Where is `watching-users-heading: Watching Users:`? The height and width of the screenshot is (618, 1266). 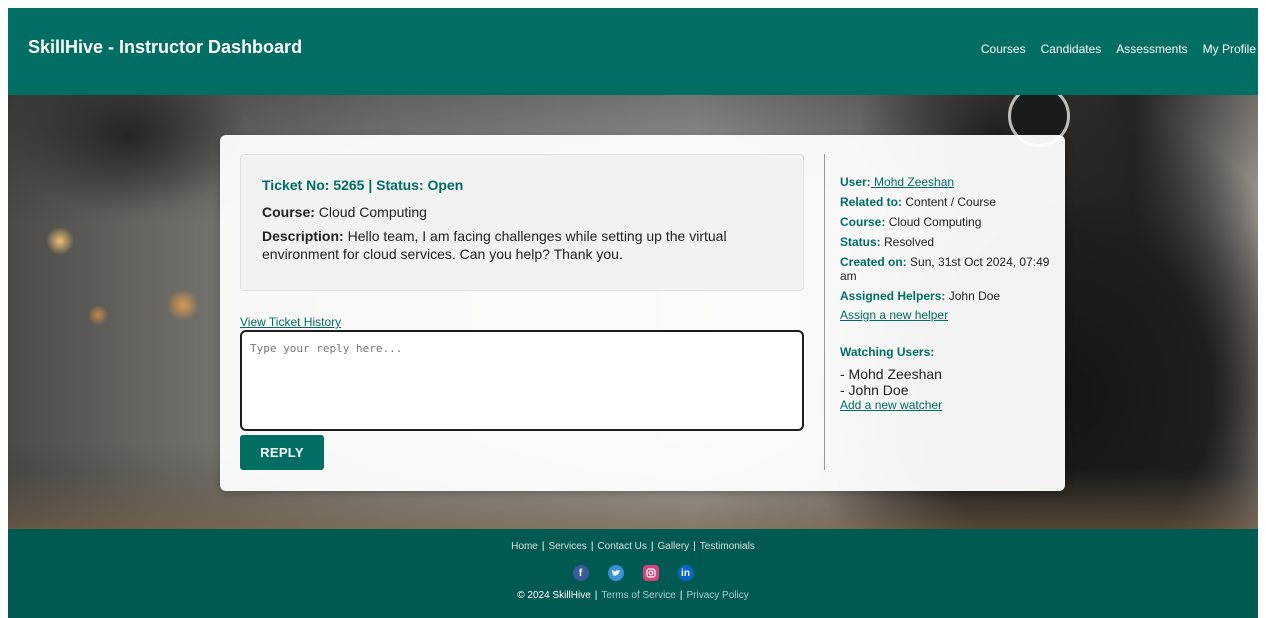
watching-users-heading: Watching Users: is located at coordinates (887, 352).